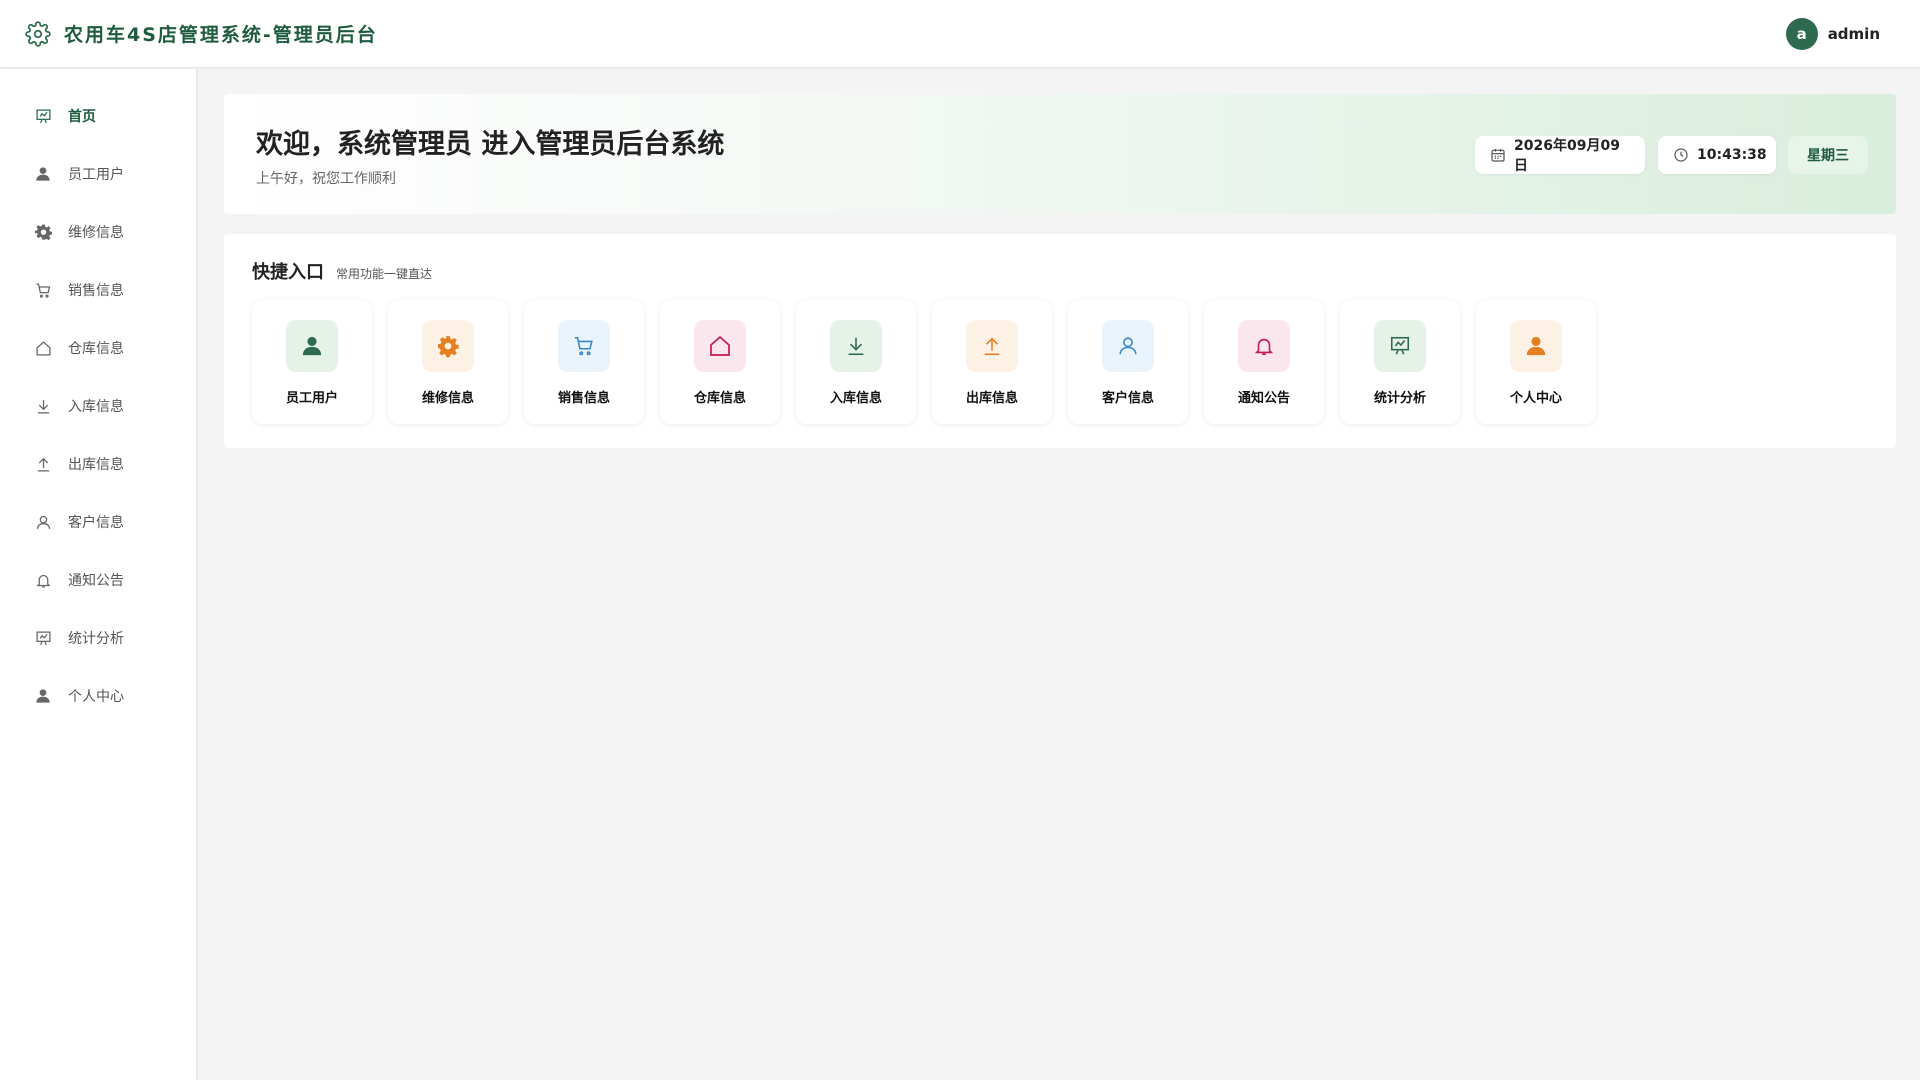  I want to click on quick-card-label: 入库信息, so click(855, 398).